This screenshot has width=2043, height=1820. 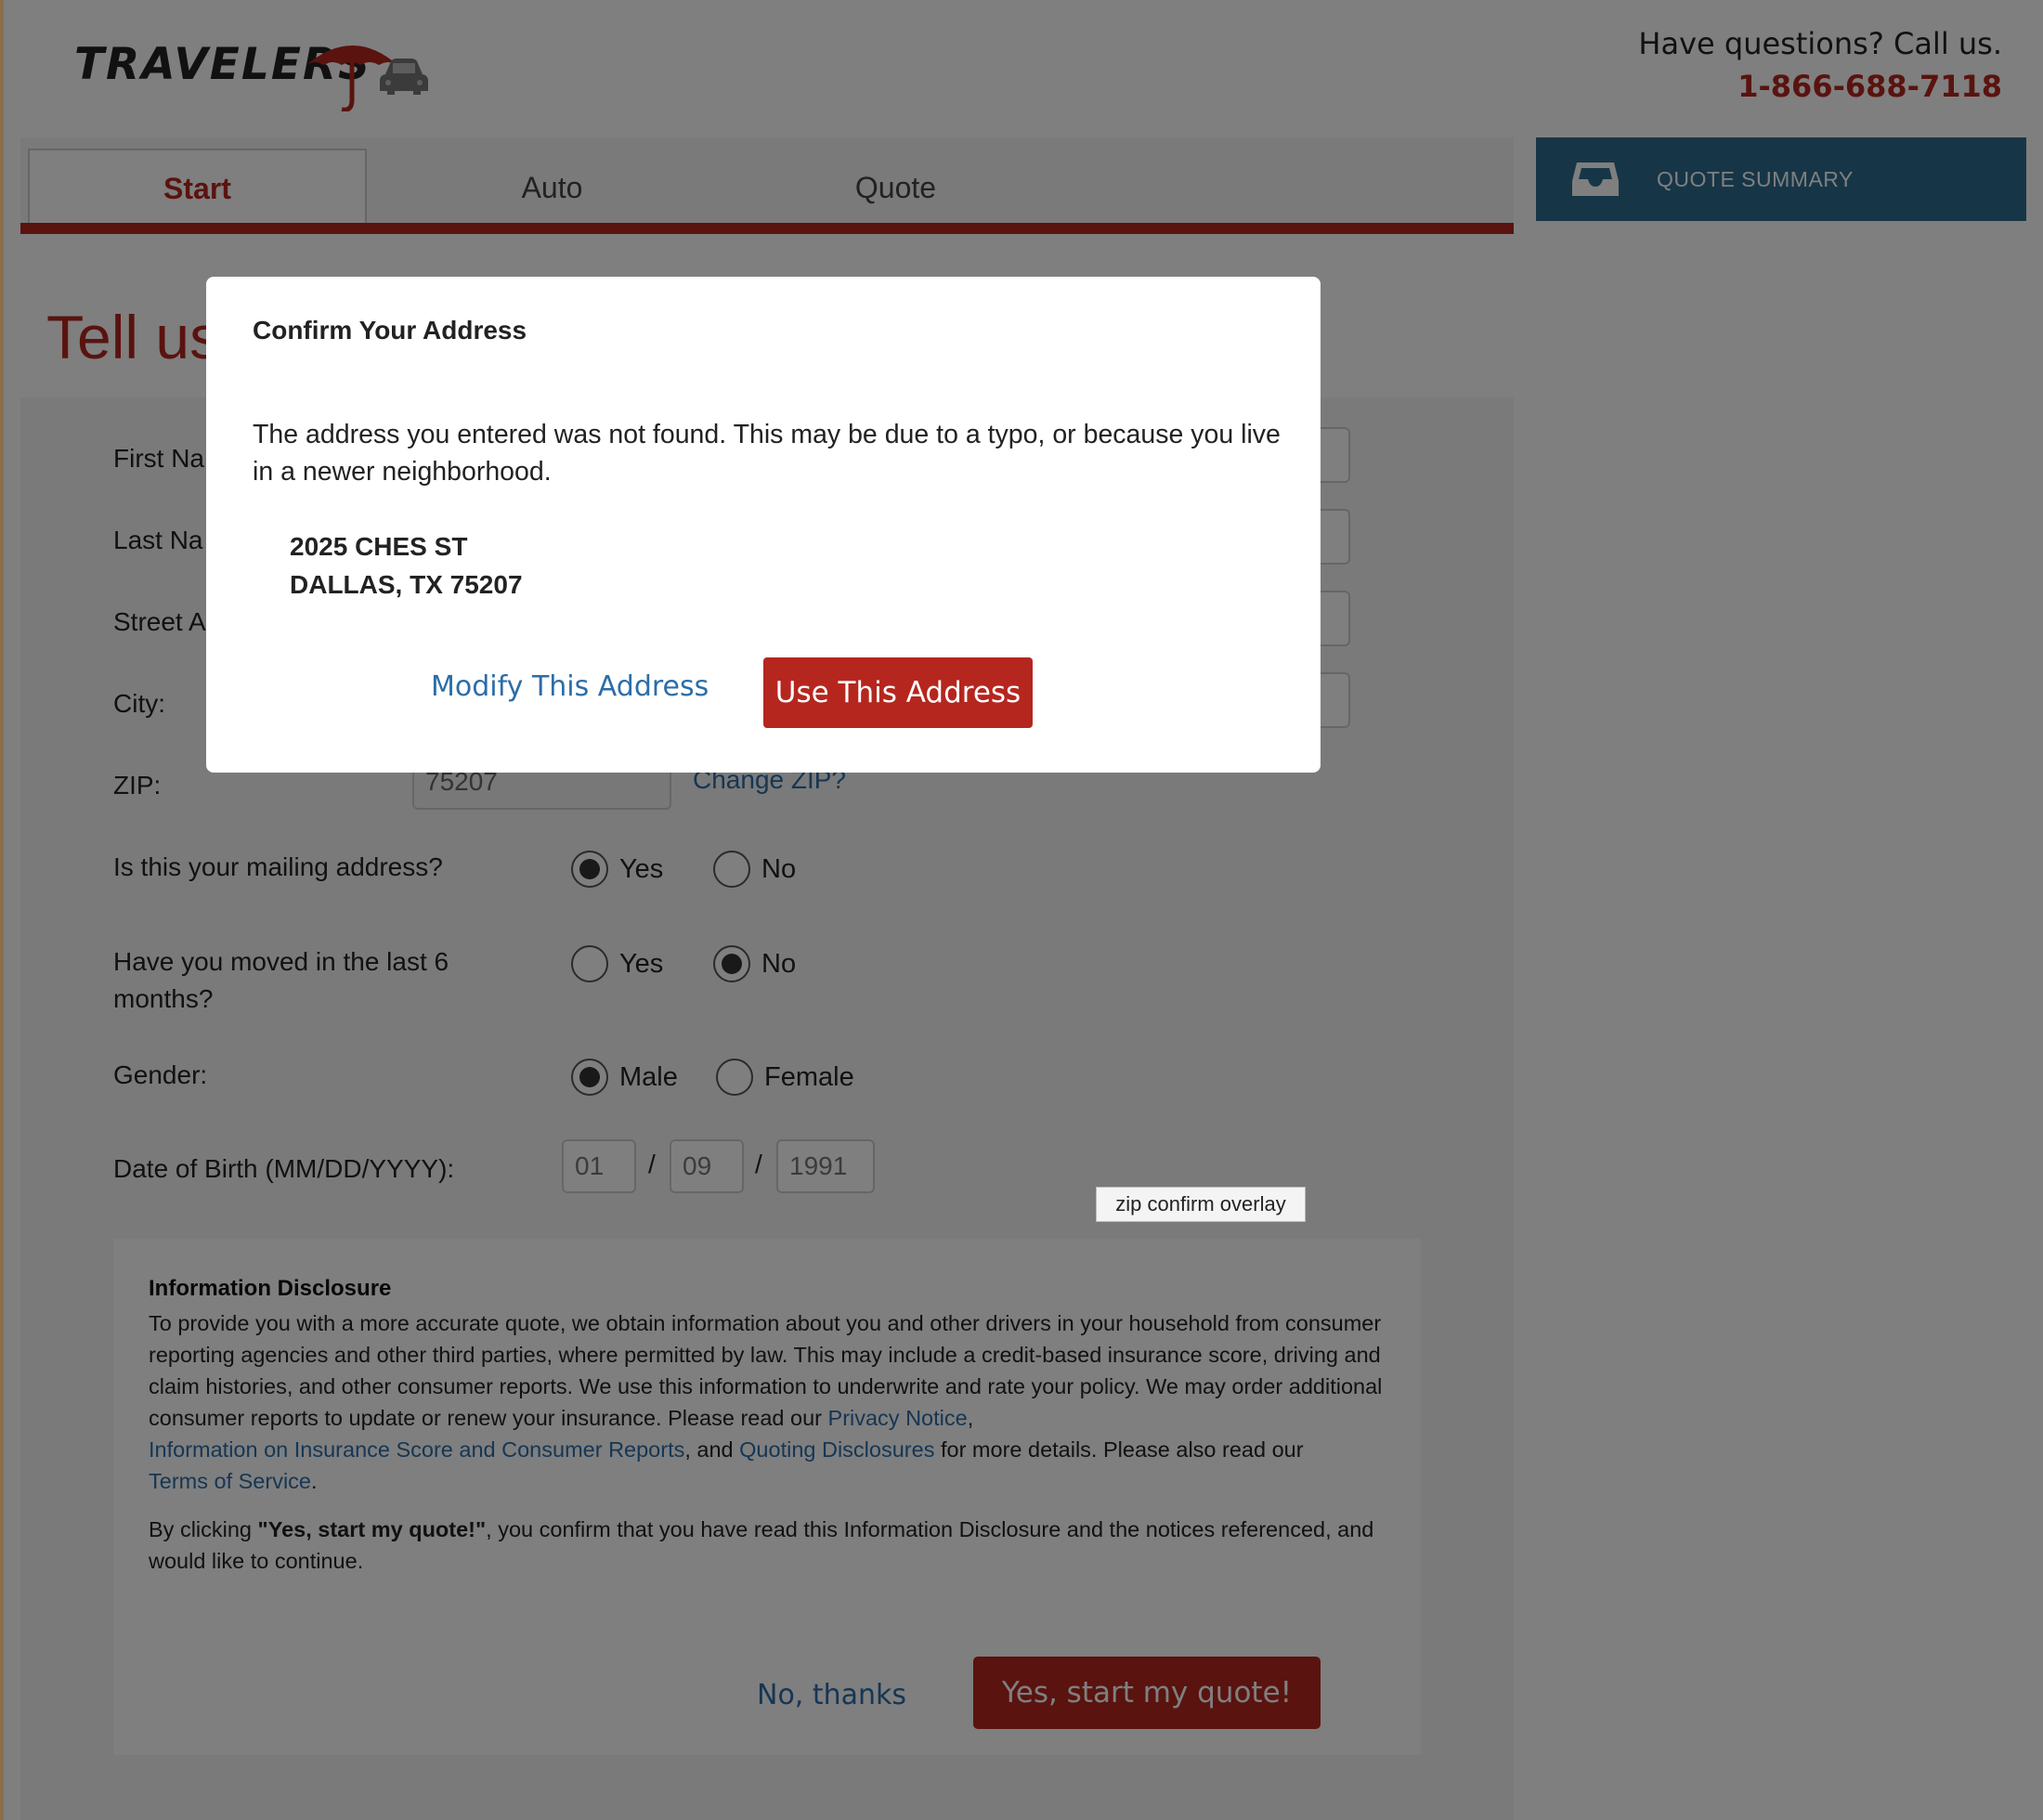 What do you see at coordinates (406, 565) in the screenshot?
I see `entered-address: 2025 CHES ST DALLAS, TX 75207` at bounding box center [406, 565].